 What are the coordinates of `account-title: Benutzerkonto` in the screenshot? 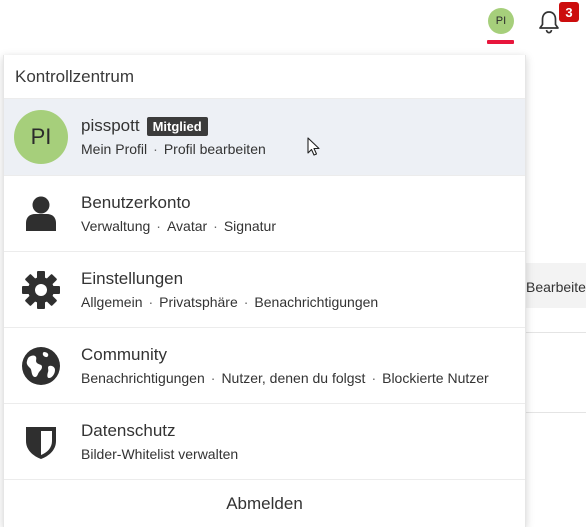 It's located at (136, 203).